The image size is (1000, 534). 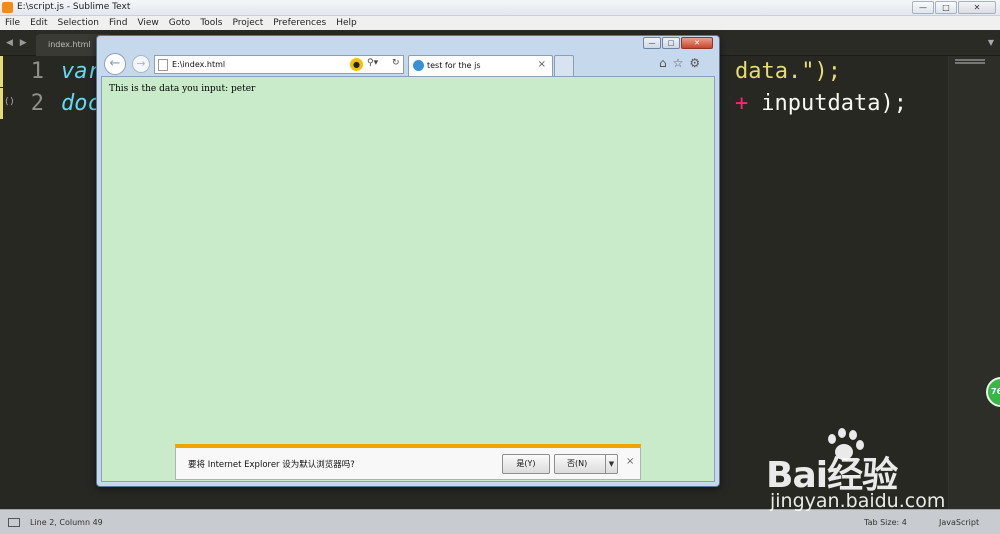 I want to click on ie-tab: test for the js ×, so click(x=480, y=66).